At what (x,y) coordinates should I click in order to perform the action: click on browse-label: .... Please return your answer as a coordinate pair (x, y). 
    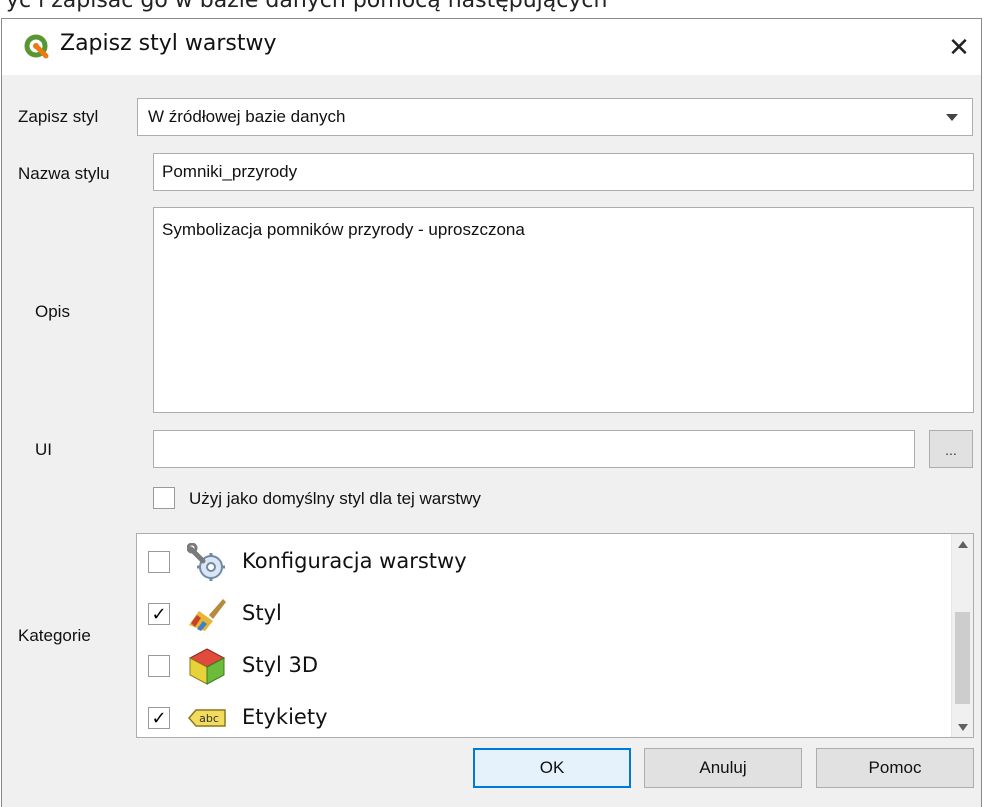
    Looking at the image, I should click on (951, 450).